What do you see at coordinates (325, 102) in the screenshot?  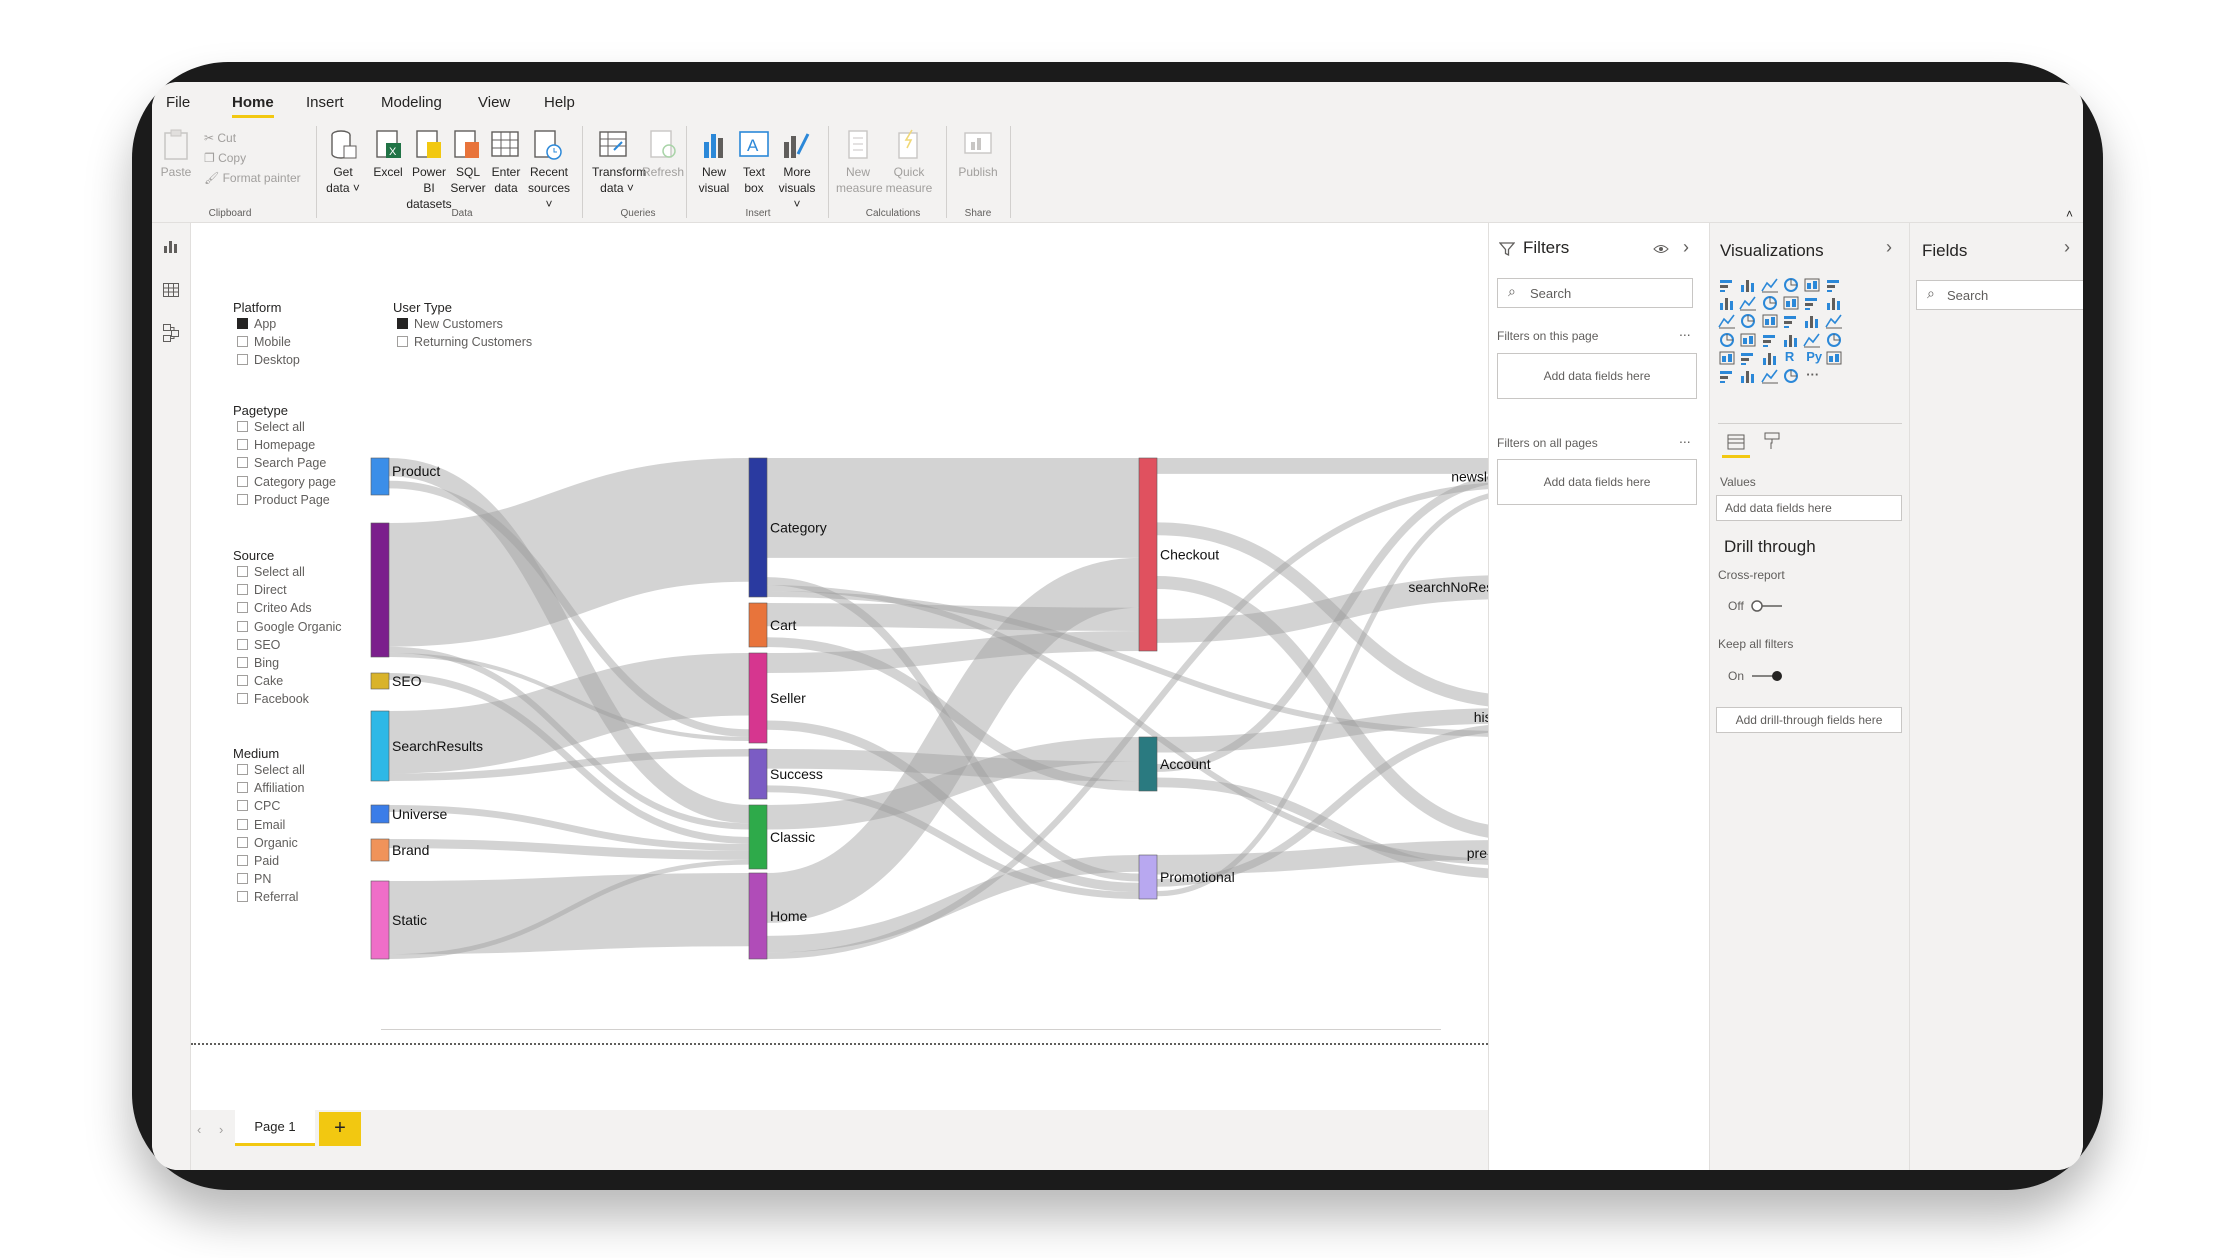 I see `menu-insert: Insert` at bounding box center [325, 102].